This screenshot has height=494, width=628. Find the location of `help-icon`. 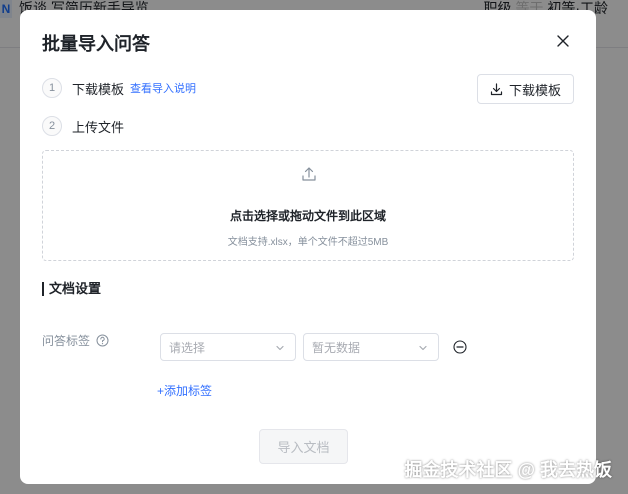

help-icon is located at coordinates (102, 340).